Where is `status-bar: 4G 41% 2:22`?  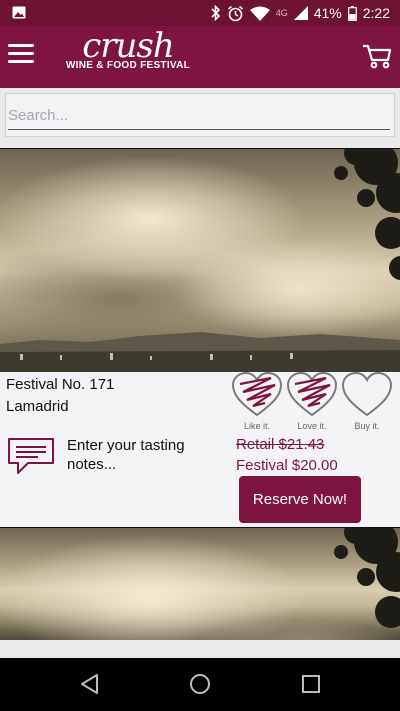 status-bar: 4G 41% 2:22 is located at coordinates (200, 13).